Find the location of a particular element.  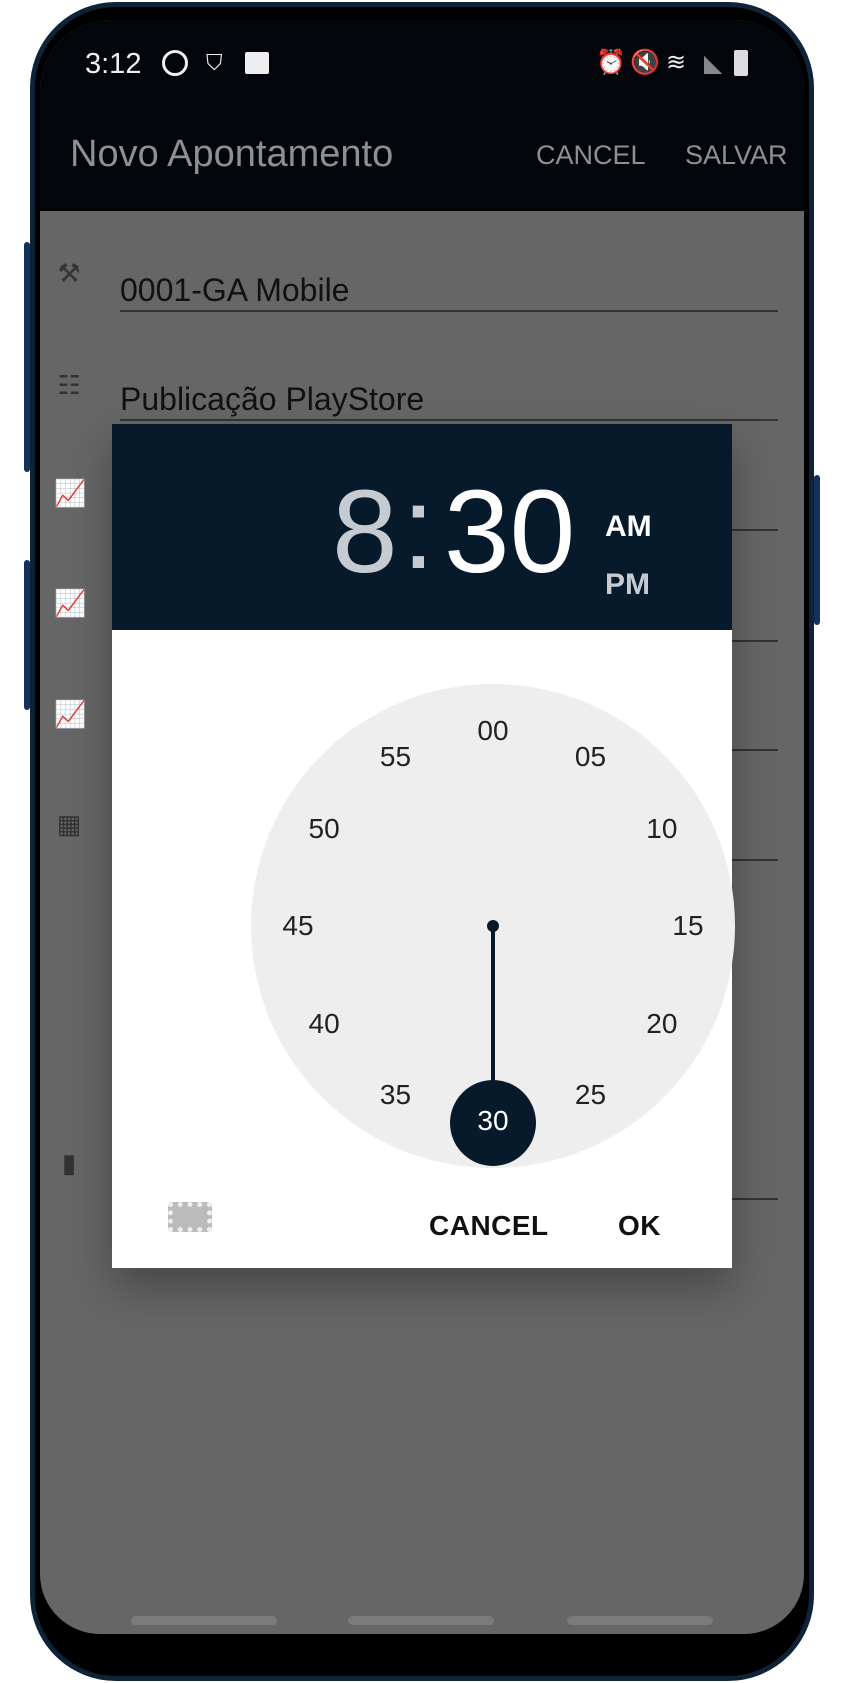

nav-home-button is located at coordinates (421, 1620).